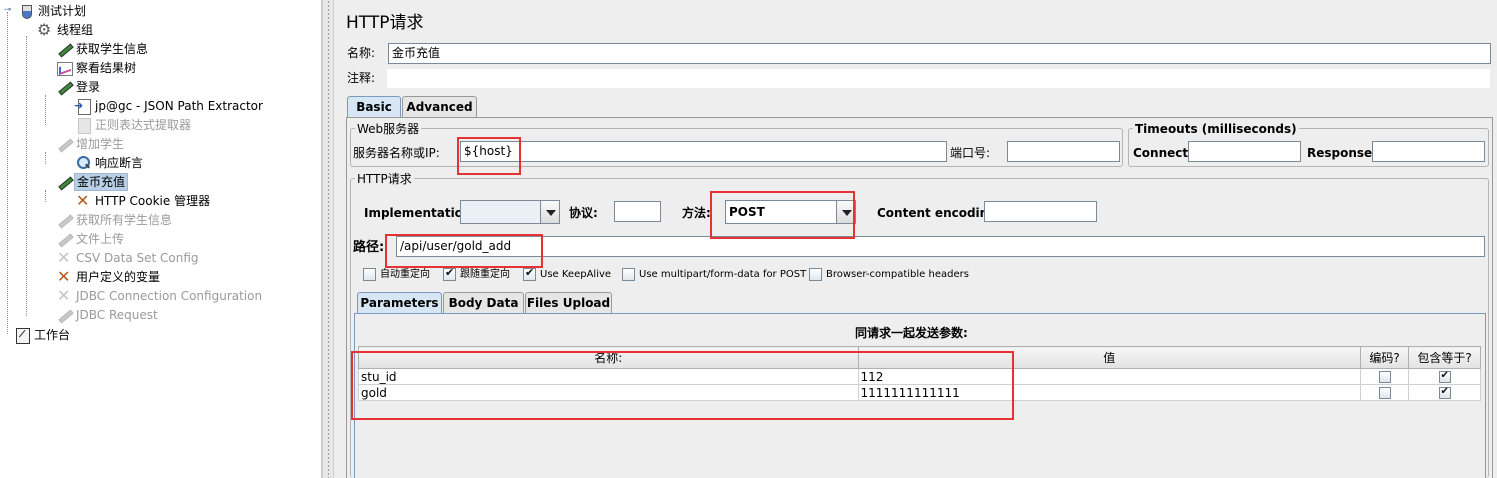 This screenshot has width=1497, height=478. Describe the element at coordinates (100, 143) in the screenshot. I see `tree-item-label: 增加学生` at that location.